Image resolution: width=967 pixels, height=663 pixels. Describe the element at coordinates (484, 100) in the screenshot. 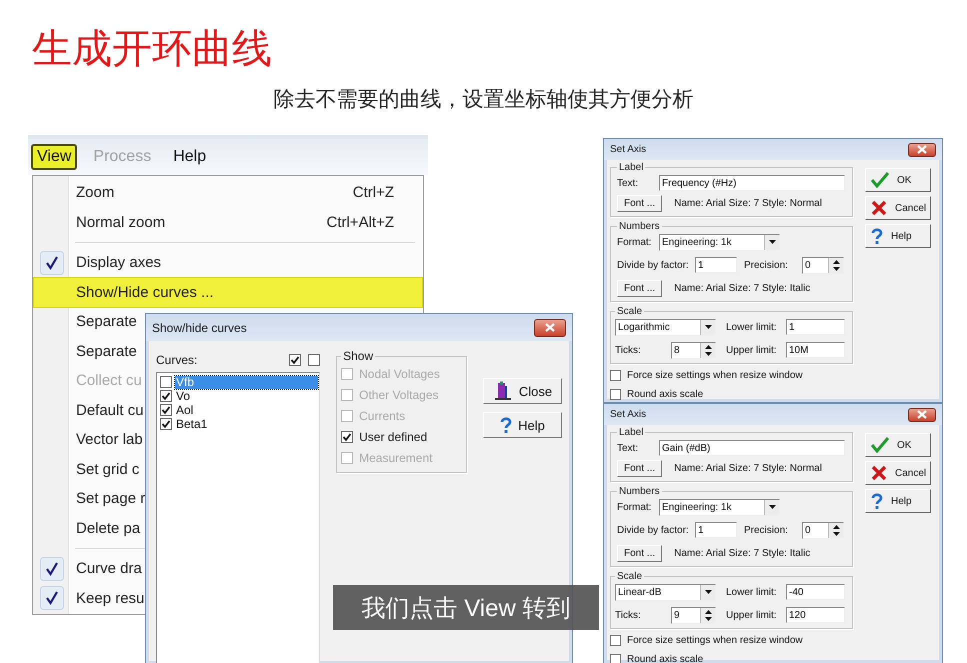

I see `slide-subtitle: 除去不需要的曲线，设置坐标轴使其方便分析` at that location.